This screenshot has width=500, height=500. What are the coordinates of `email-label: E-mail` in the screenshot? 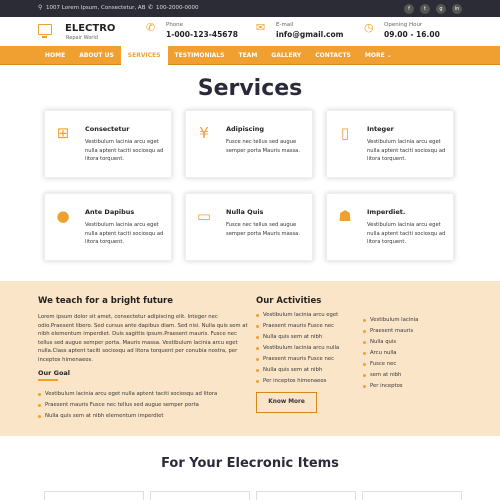 It's located at (285, 25).